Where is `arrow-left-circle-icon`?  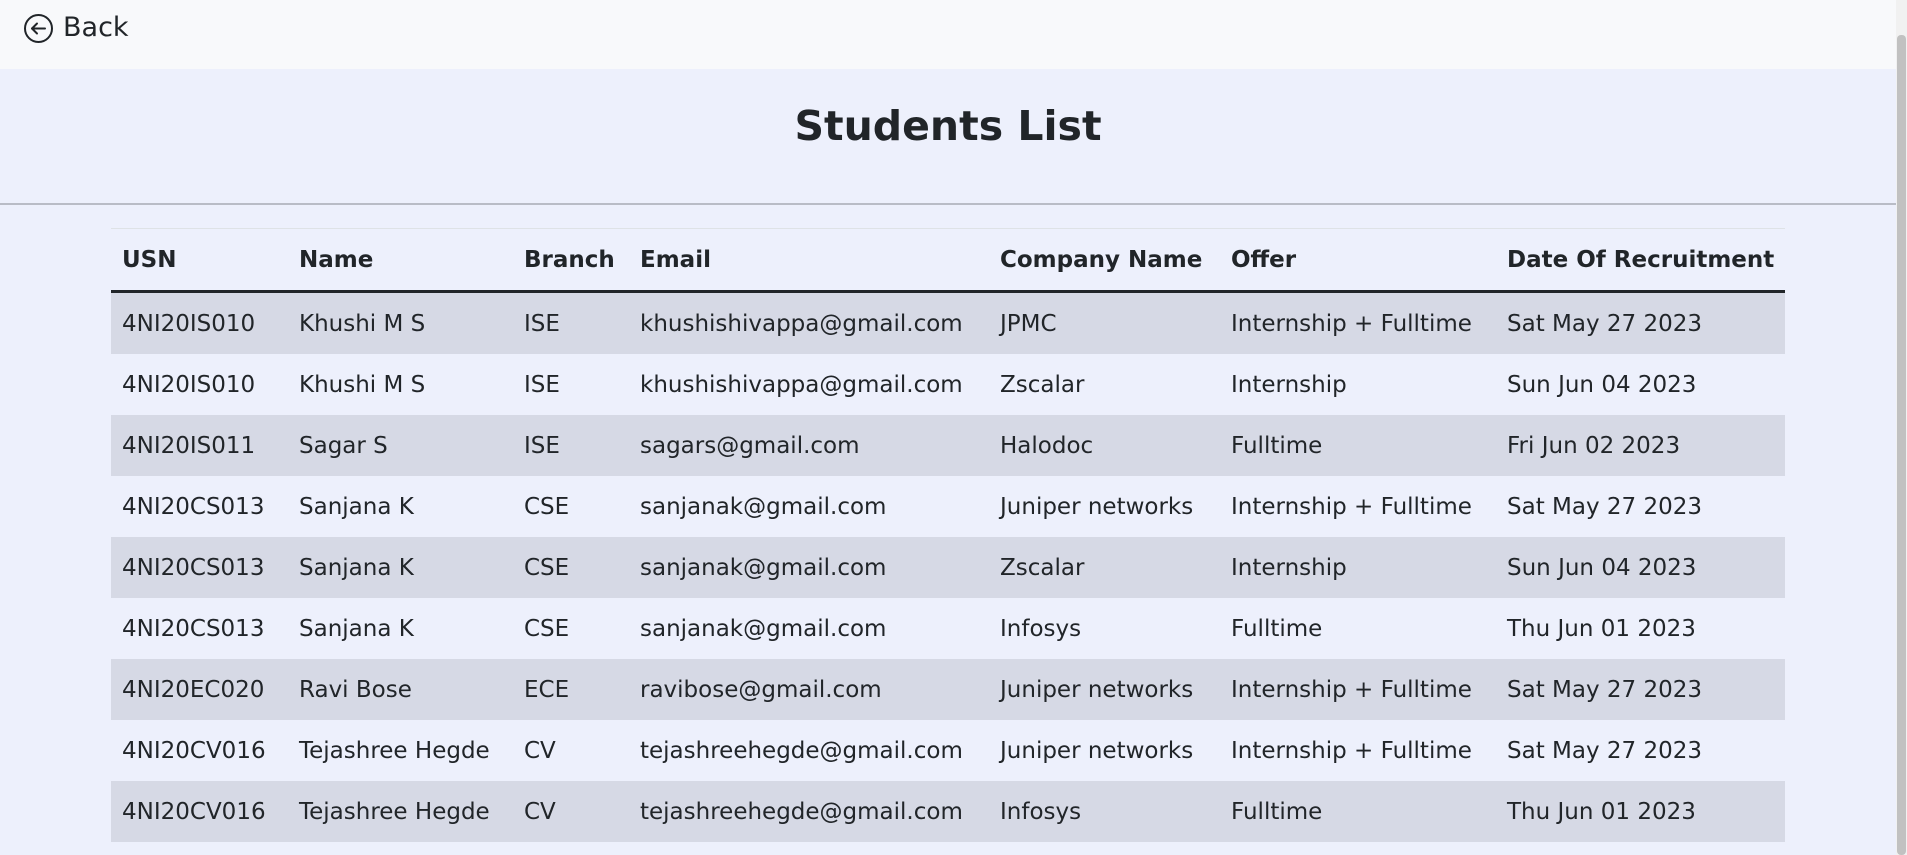
arrow-left-circle-icon is located at coordinates (38, 28).